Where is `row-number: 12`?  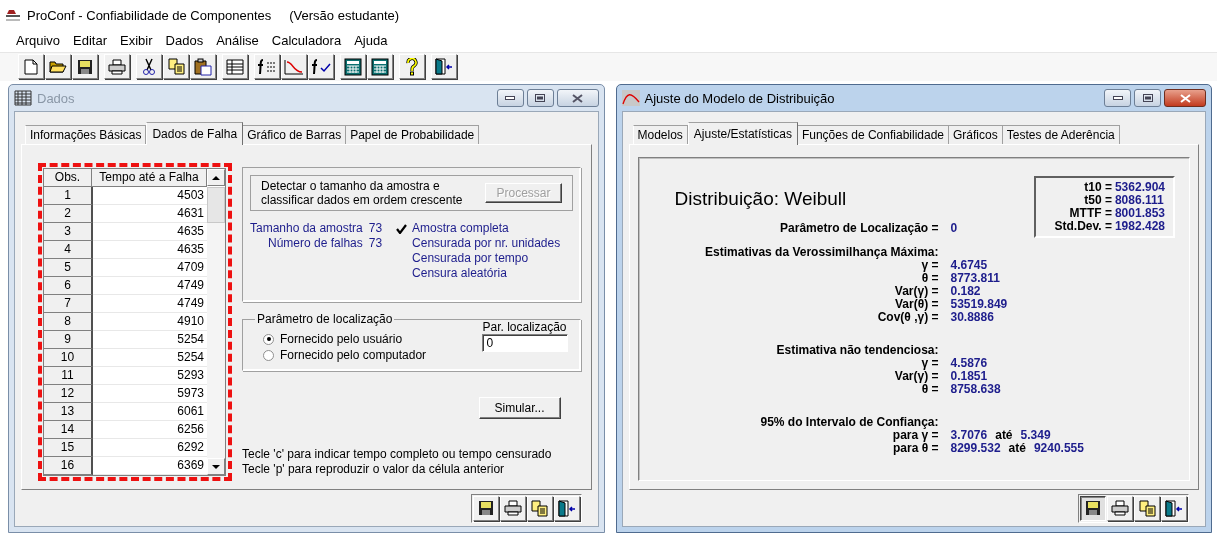 row-number: 12 is located at coordinates (68, 394).